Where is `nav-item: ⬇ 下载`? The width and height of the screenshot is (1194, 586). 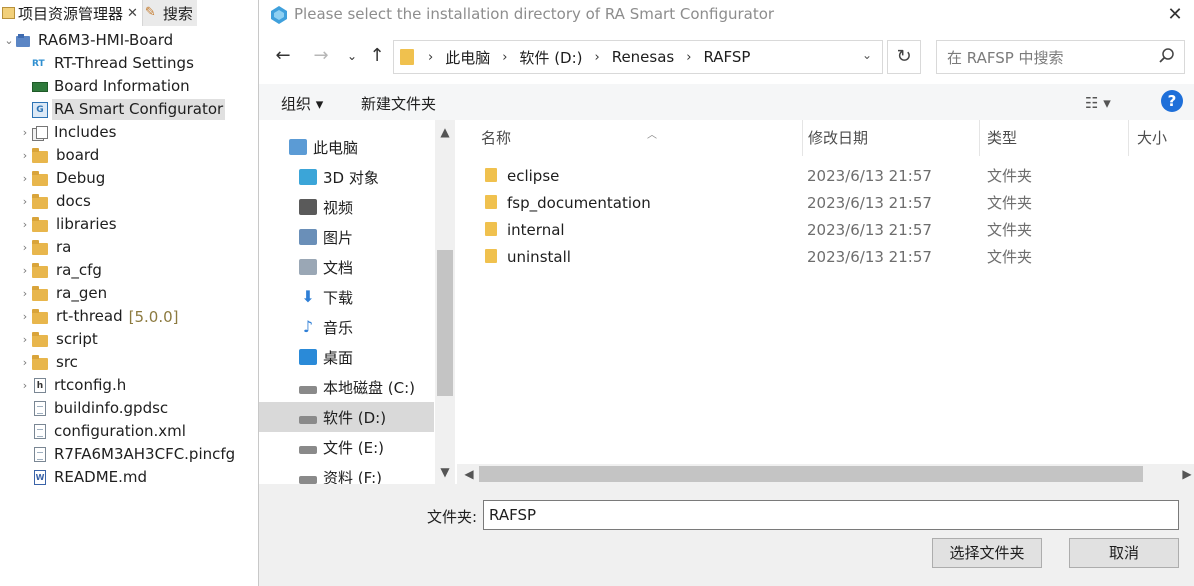 nav-item: ⬇ 下载 is located at coordinates (346, 297).